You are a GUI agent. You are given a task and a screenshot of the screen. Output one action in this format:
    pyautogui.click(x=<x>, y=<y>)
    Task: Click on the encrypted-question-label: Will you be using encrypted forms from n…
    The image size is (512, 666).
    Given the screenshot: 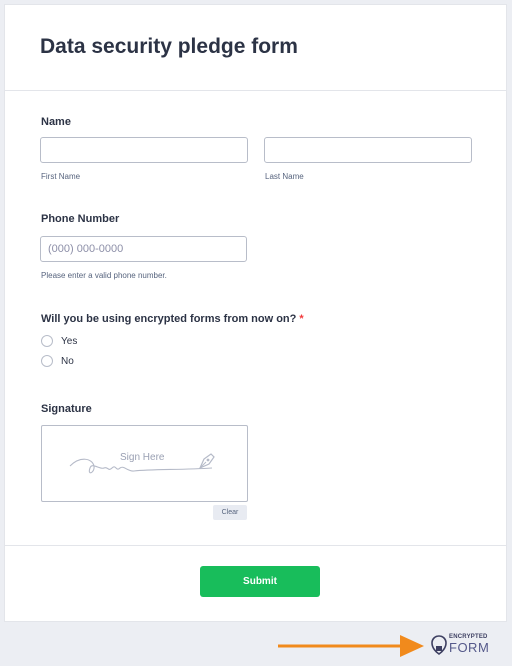 What is the action you would take?
    pyautogui.click(x=172, y=319)
    